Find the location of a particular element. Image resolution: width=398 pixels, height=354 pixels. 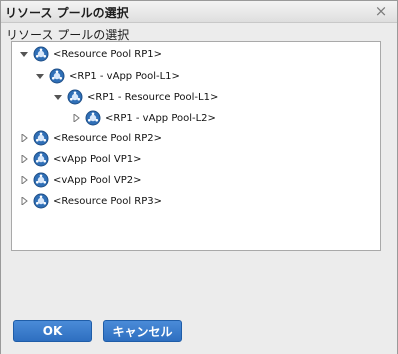

tree-item-rp1-vapp-pool-l2: <RP1 - vApp Pool-L2> is located at coordinates (144, 118).